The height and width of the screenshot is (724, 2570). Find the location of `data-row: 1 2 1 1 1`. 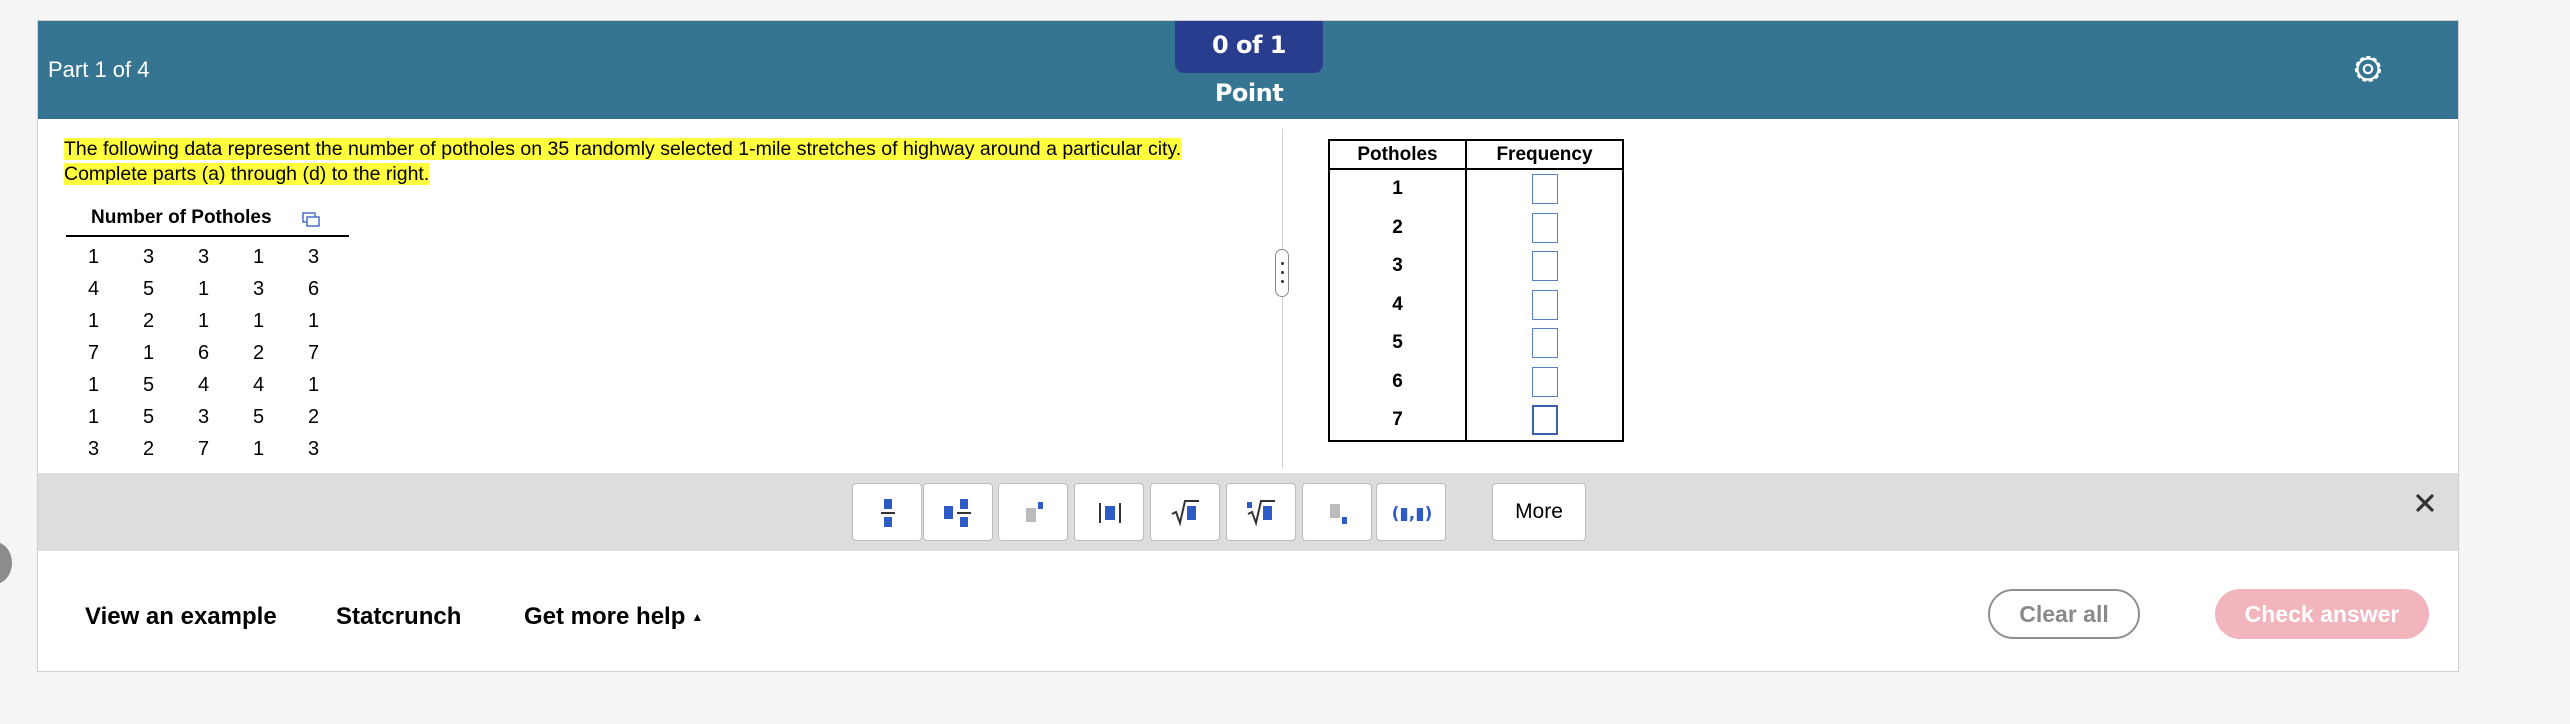

data-row: 1 2 1 1 1 is located at coordinates (203, 321).